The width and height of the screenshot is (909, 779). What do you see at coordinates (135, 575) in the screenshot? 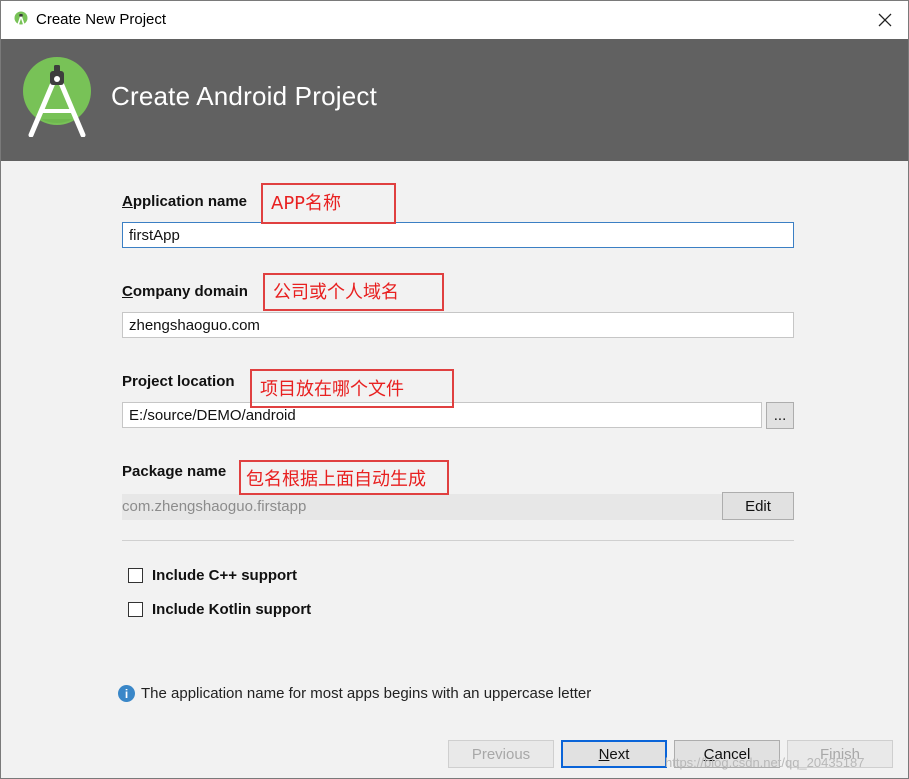
I see `cpp-support-checkbox` at bounding box center [135, 575].